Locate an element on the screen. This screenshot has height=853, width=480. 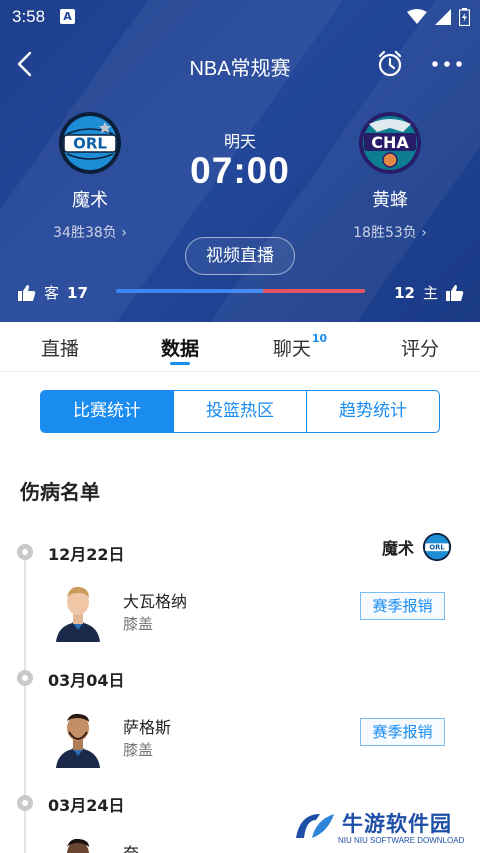
away-vote: 客 17 is located at coordinates (53, 292).